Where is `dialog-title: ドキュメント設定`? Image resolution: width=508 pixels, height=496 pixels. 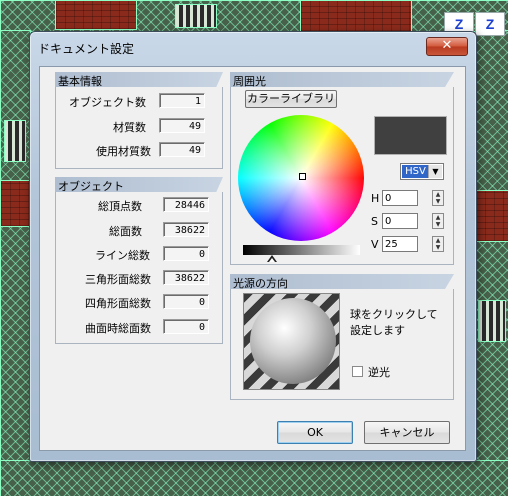 dialog-title: ドキュメント設定 is located at coordinates (86, 49).